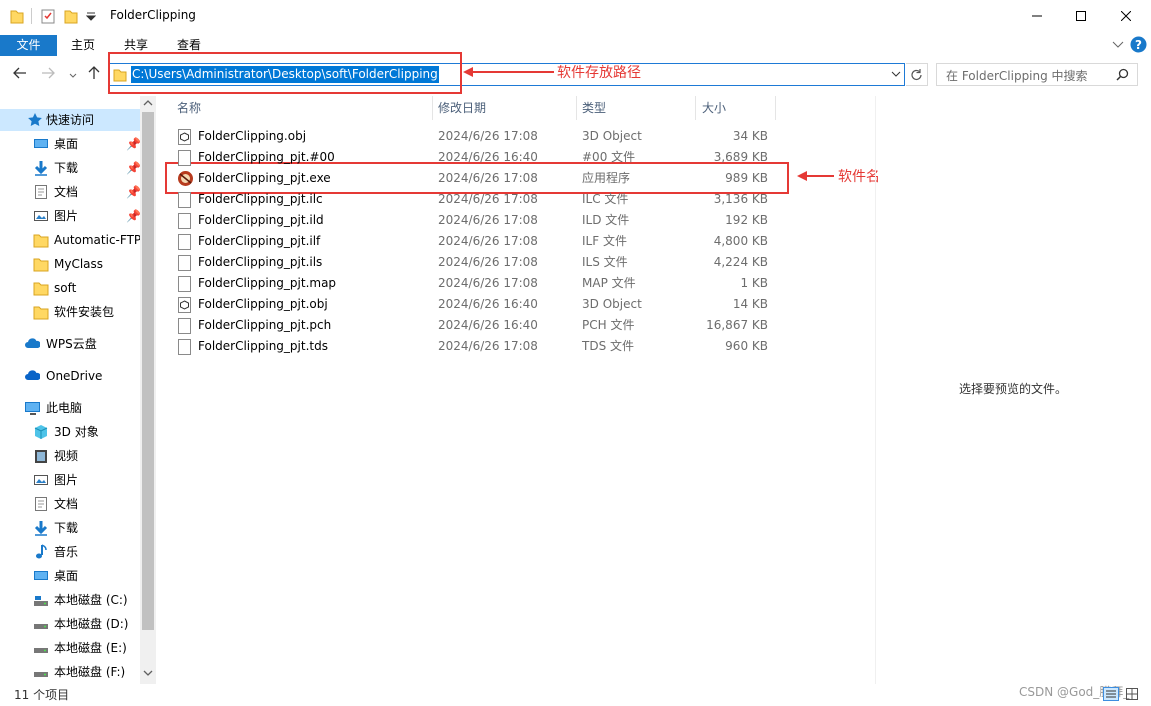 The height and width of the screenshot is (706, 1151). I want to click on sidebar-item-label: 下载, so click(66, 528).